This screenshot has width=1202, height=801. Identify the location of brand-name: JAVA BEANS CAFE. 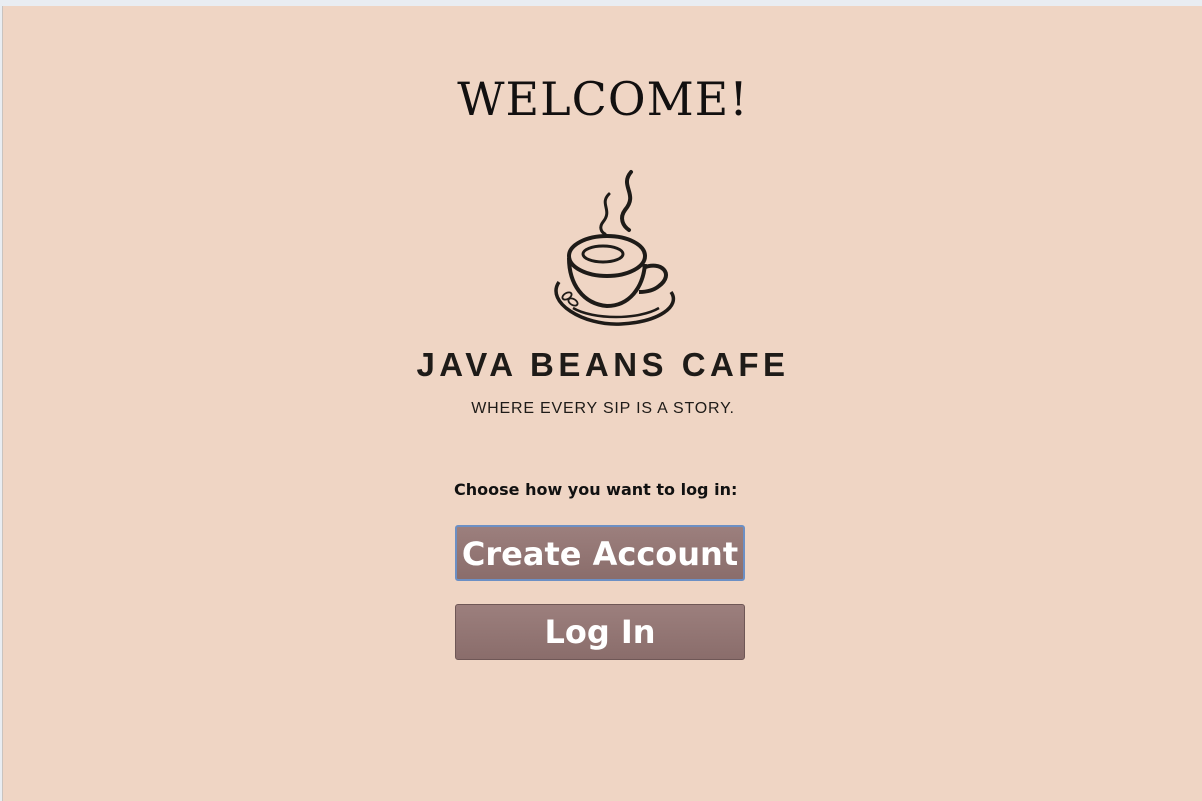
(603, 364).